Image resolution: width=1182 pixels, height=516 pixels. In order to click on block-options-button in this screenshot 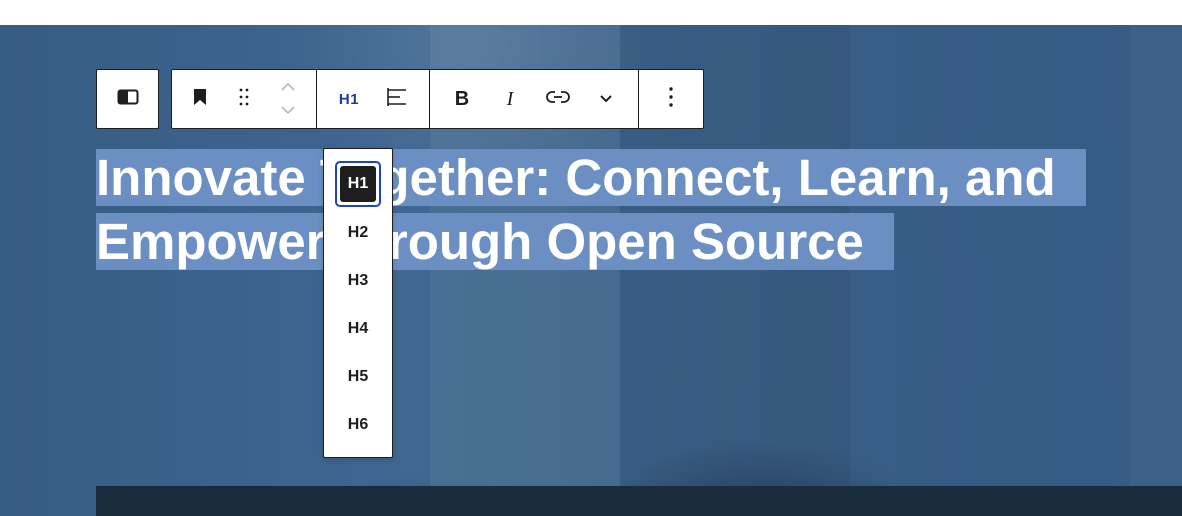, I will do `click(671, 99)`.